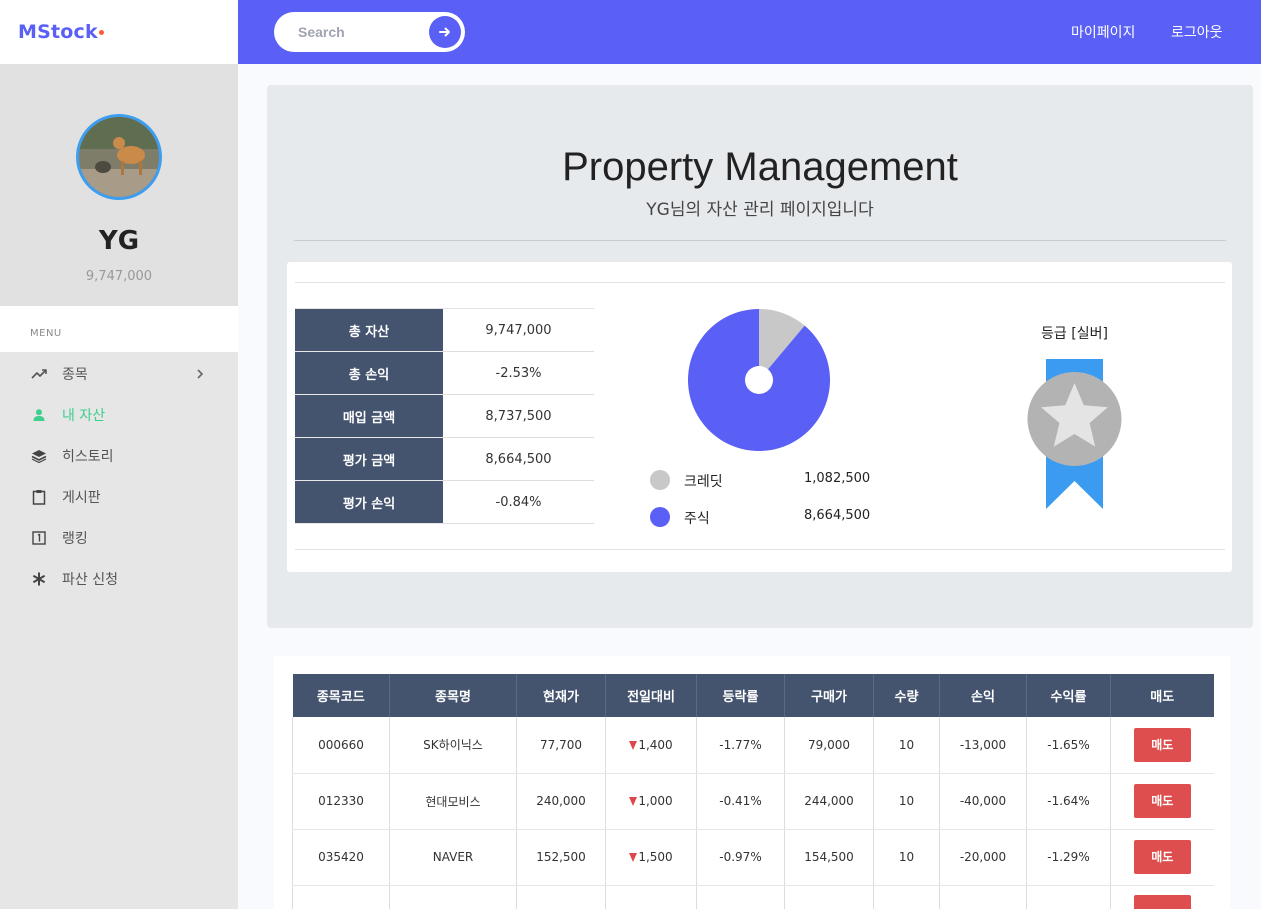 This screenshot has width=1261, height=909. What do you see at coordinates (75, 375) in the screenshot?
I see `sidebar-item-label: 종목` at bounding box center [75, 375].